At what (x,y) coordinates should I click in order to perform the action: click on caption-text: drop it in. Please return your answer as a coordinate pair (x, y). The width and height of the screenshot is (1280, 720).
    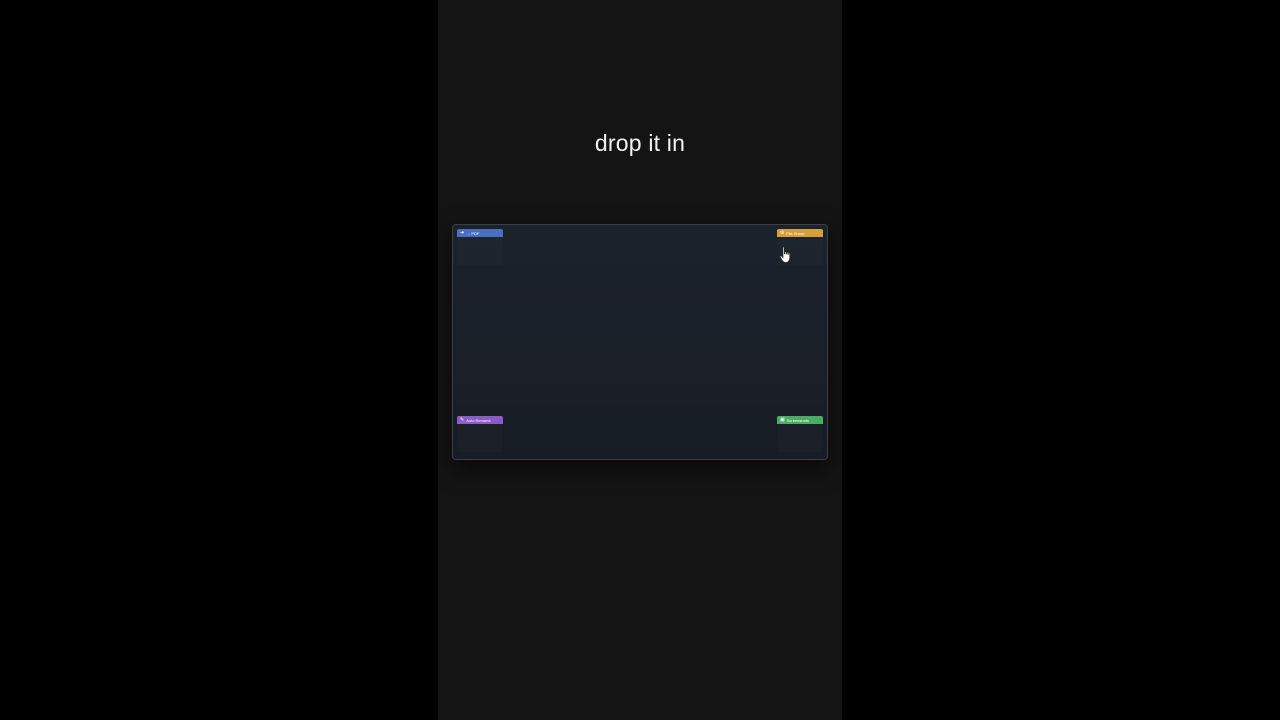
    Looking at the image, I should click on (640, 143).